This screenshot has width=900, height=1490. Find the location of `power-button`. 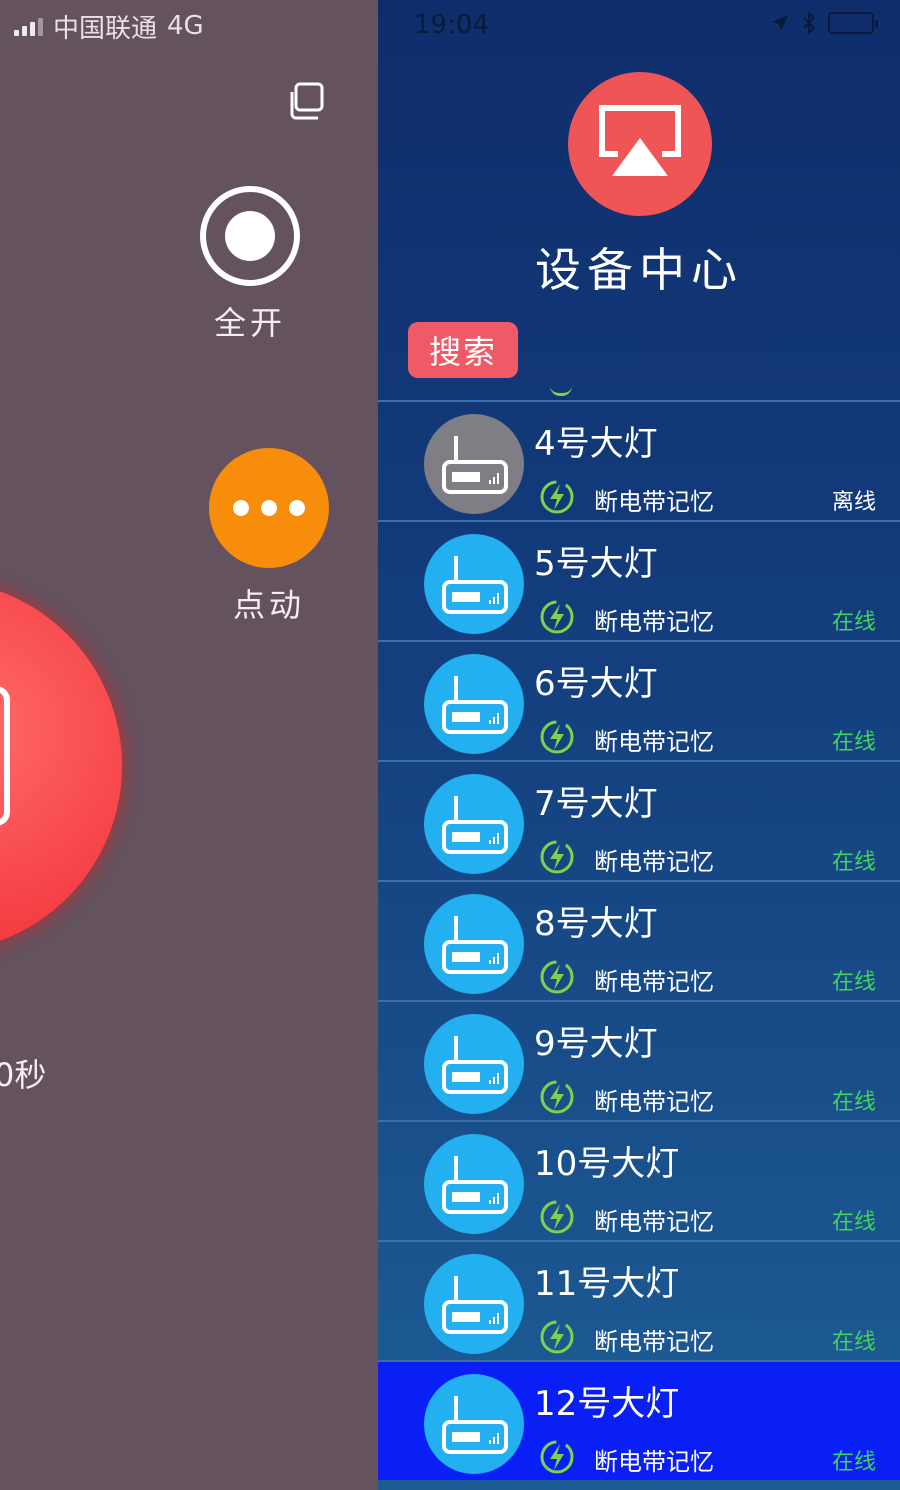

power-button is located at coordinates (61, 766).